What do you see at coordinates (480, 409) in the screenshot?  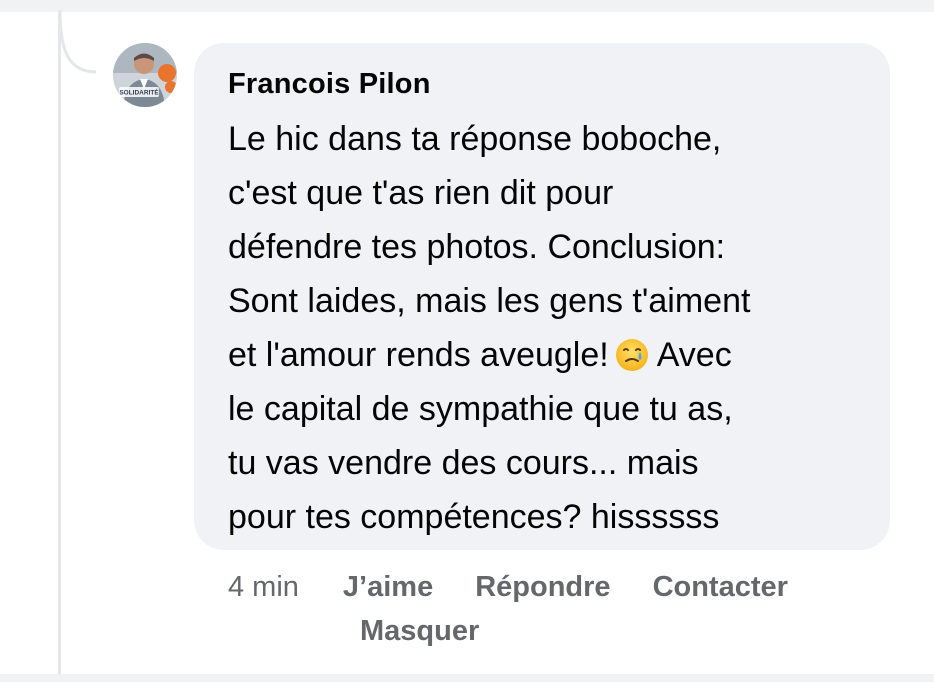 I see `comment-line: le capital de sympathie que tu as,` at bounding box center [480, 409].